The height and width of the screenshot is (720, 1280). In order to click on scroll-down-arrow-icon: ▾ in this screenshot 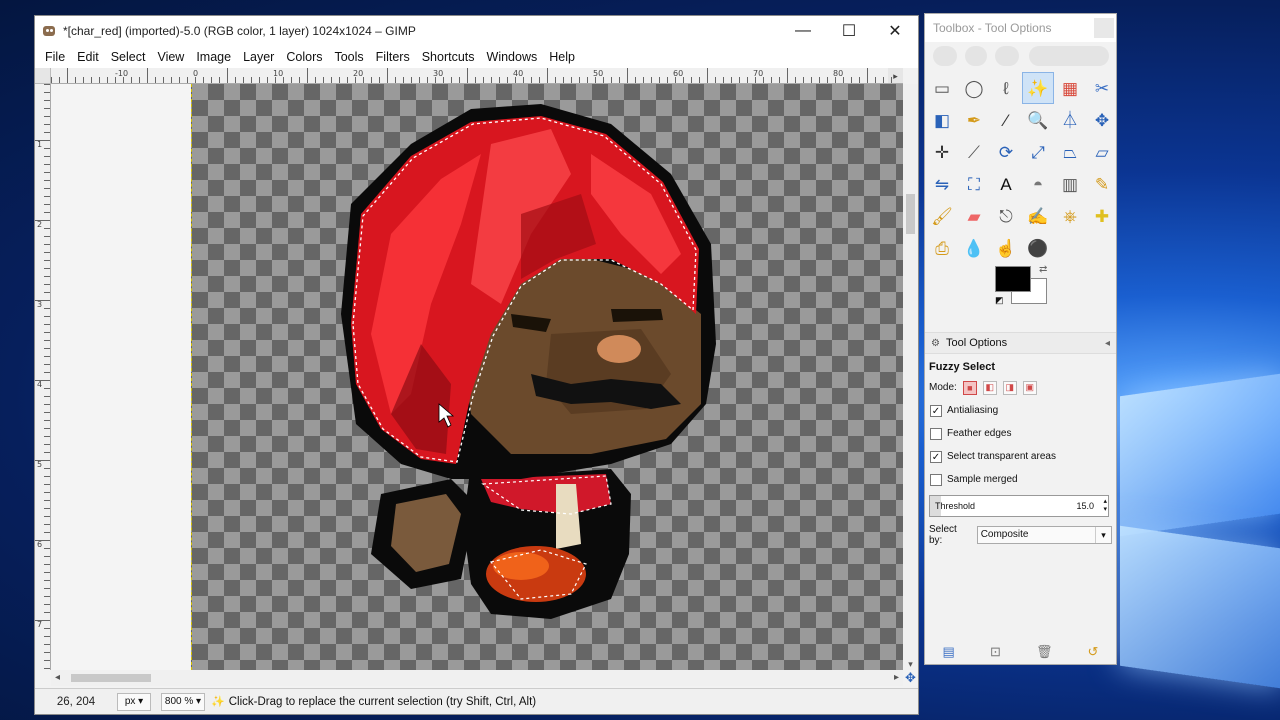, I will do `click(910, 664)`.